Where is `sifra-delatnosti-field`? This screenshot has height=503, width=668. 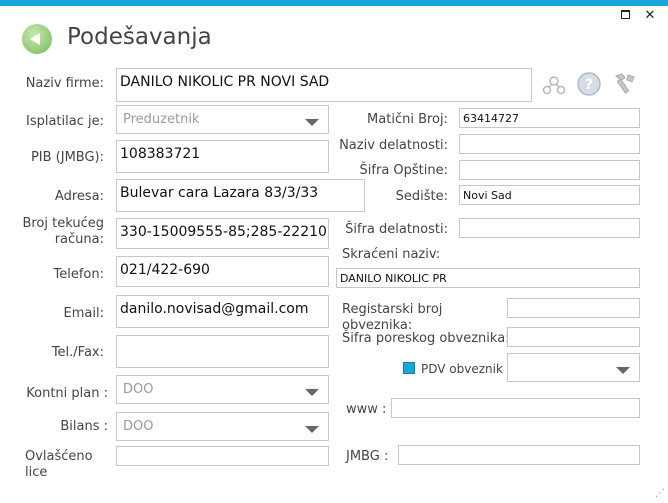 sifra-delatnosti-field is located at coordinates (549, 228).